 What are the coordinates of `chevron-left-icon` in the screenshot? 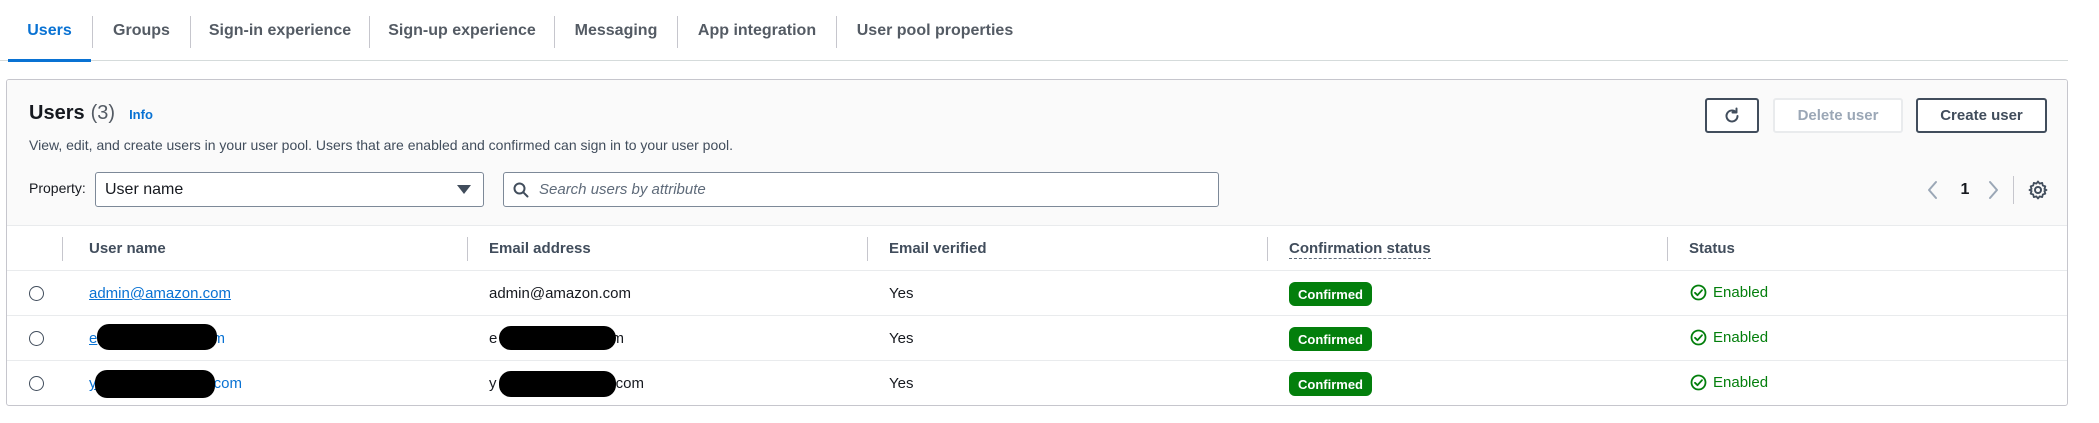 It's located at (1933, 190).